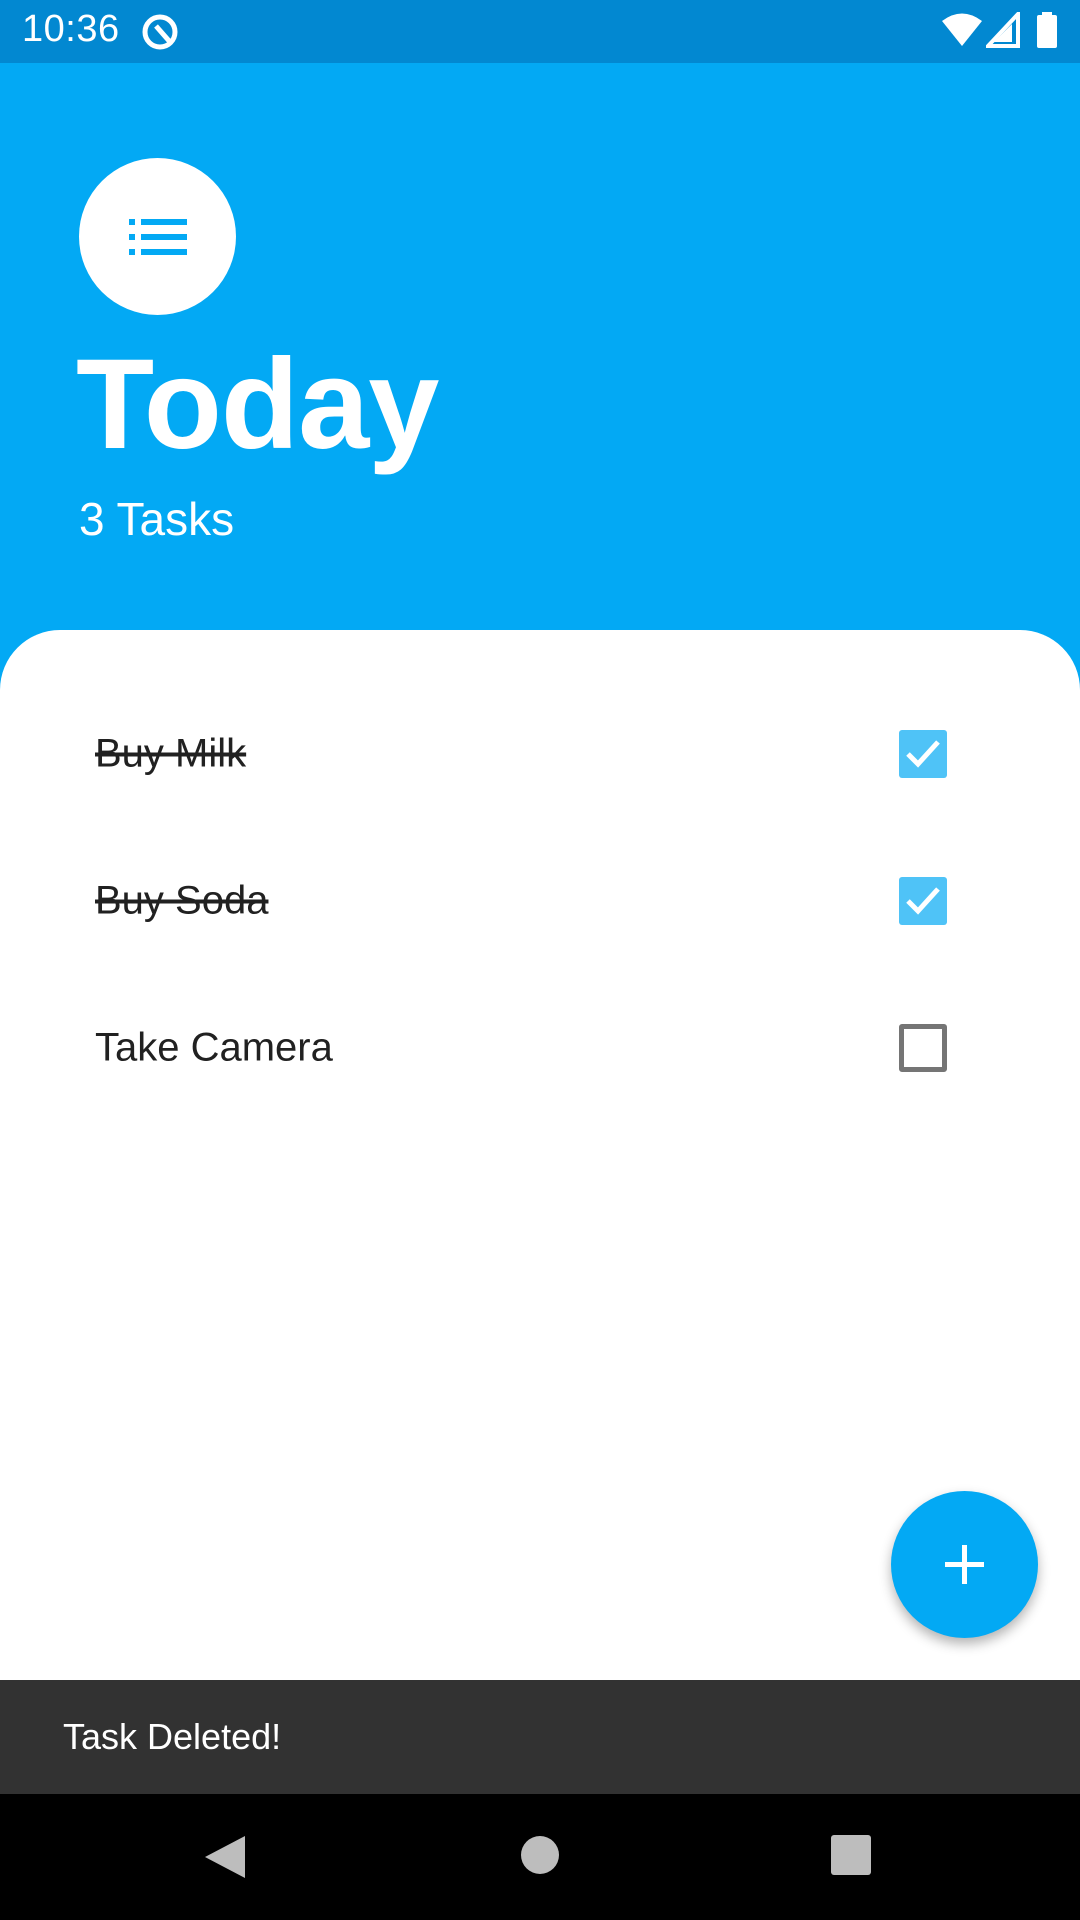 This screenshot has width=1080, height=1920. I want to click on cell-signal-icon, so click(1003, 30).